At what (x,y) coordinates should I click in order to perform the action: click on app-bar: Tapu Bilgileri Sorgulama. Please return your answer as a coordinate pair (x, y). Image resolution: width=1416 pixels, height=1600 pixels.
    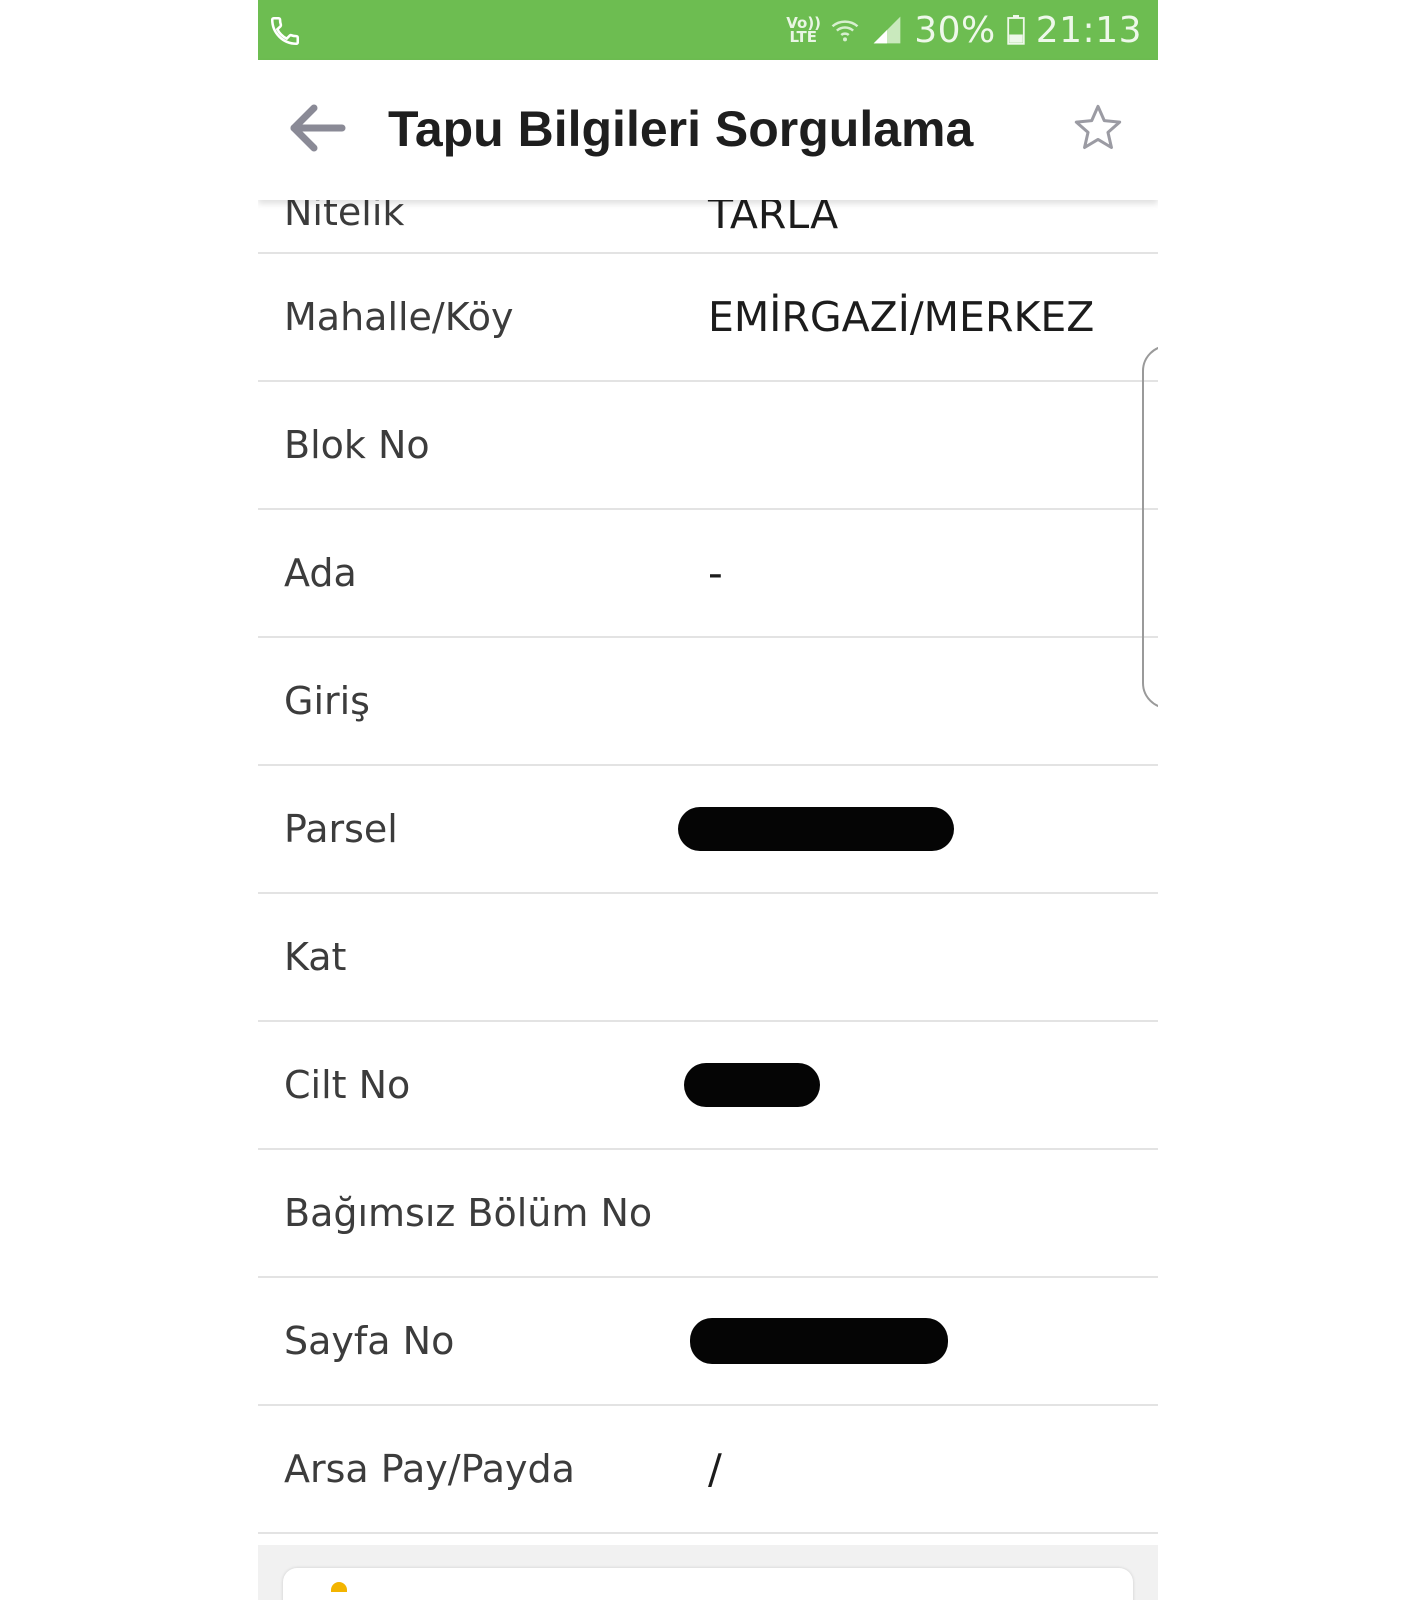
    Looking at the image, I should click on (708, 130).